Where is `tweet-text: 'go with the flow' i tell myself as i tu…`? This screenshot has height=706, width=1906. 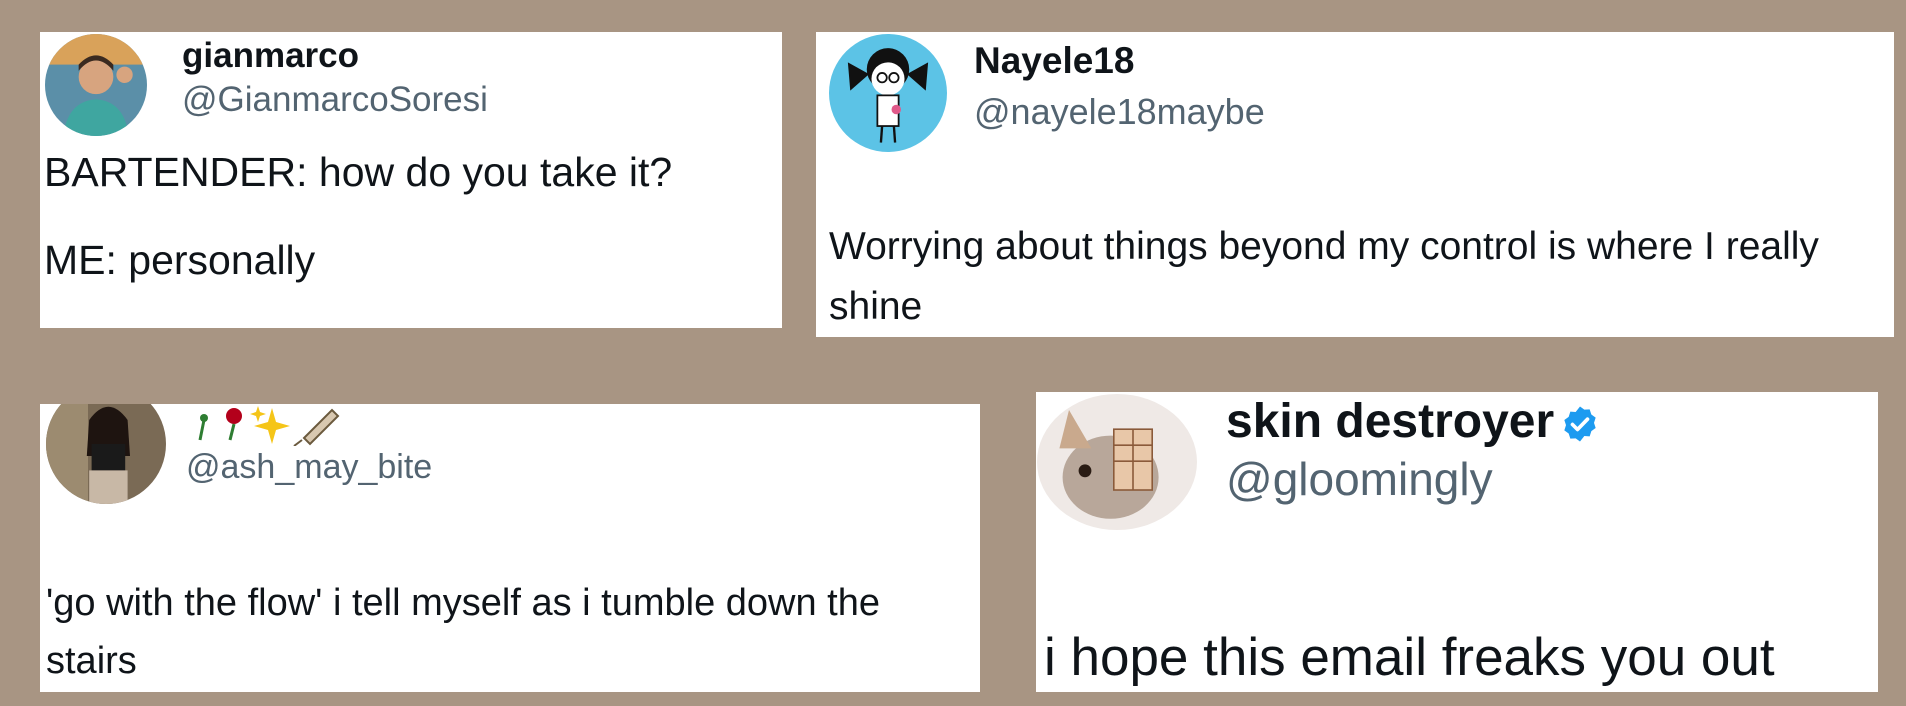 tweet-text: 'go with the flow' i tell myself as i tu… is located at coordinates (463, 632).